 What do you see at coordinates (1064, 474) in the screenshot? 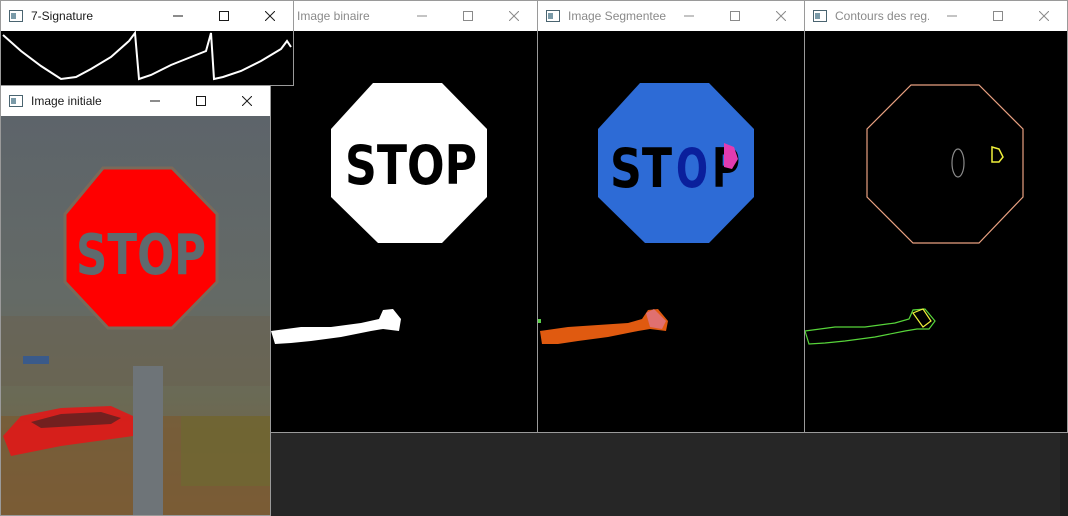
I see `desktop-edge` at bounding box center [1064, 474].